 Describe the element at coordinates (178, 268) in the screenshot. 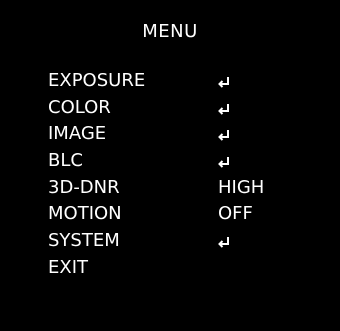

I see `menu-item-exit: EXIT` at that location.